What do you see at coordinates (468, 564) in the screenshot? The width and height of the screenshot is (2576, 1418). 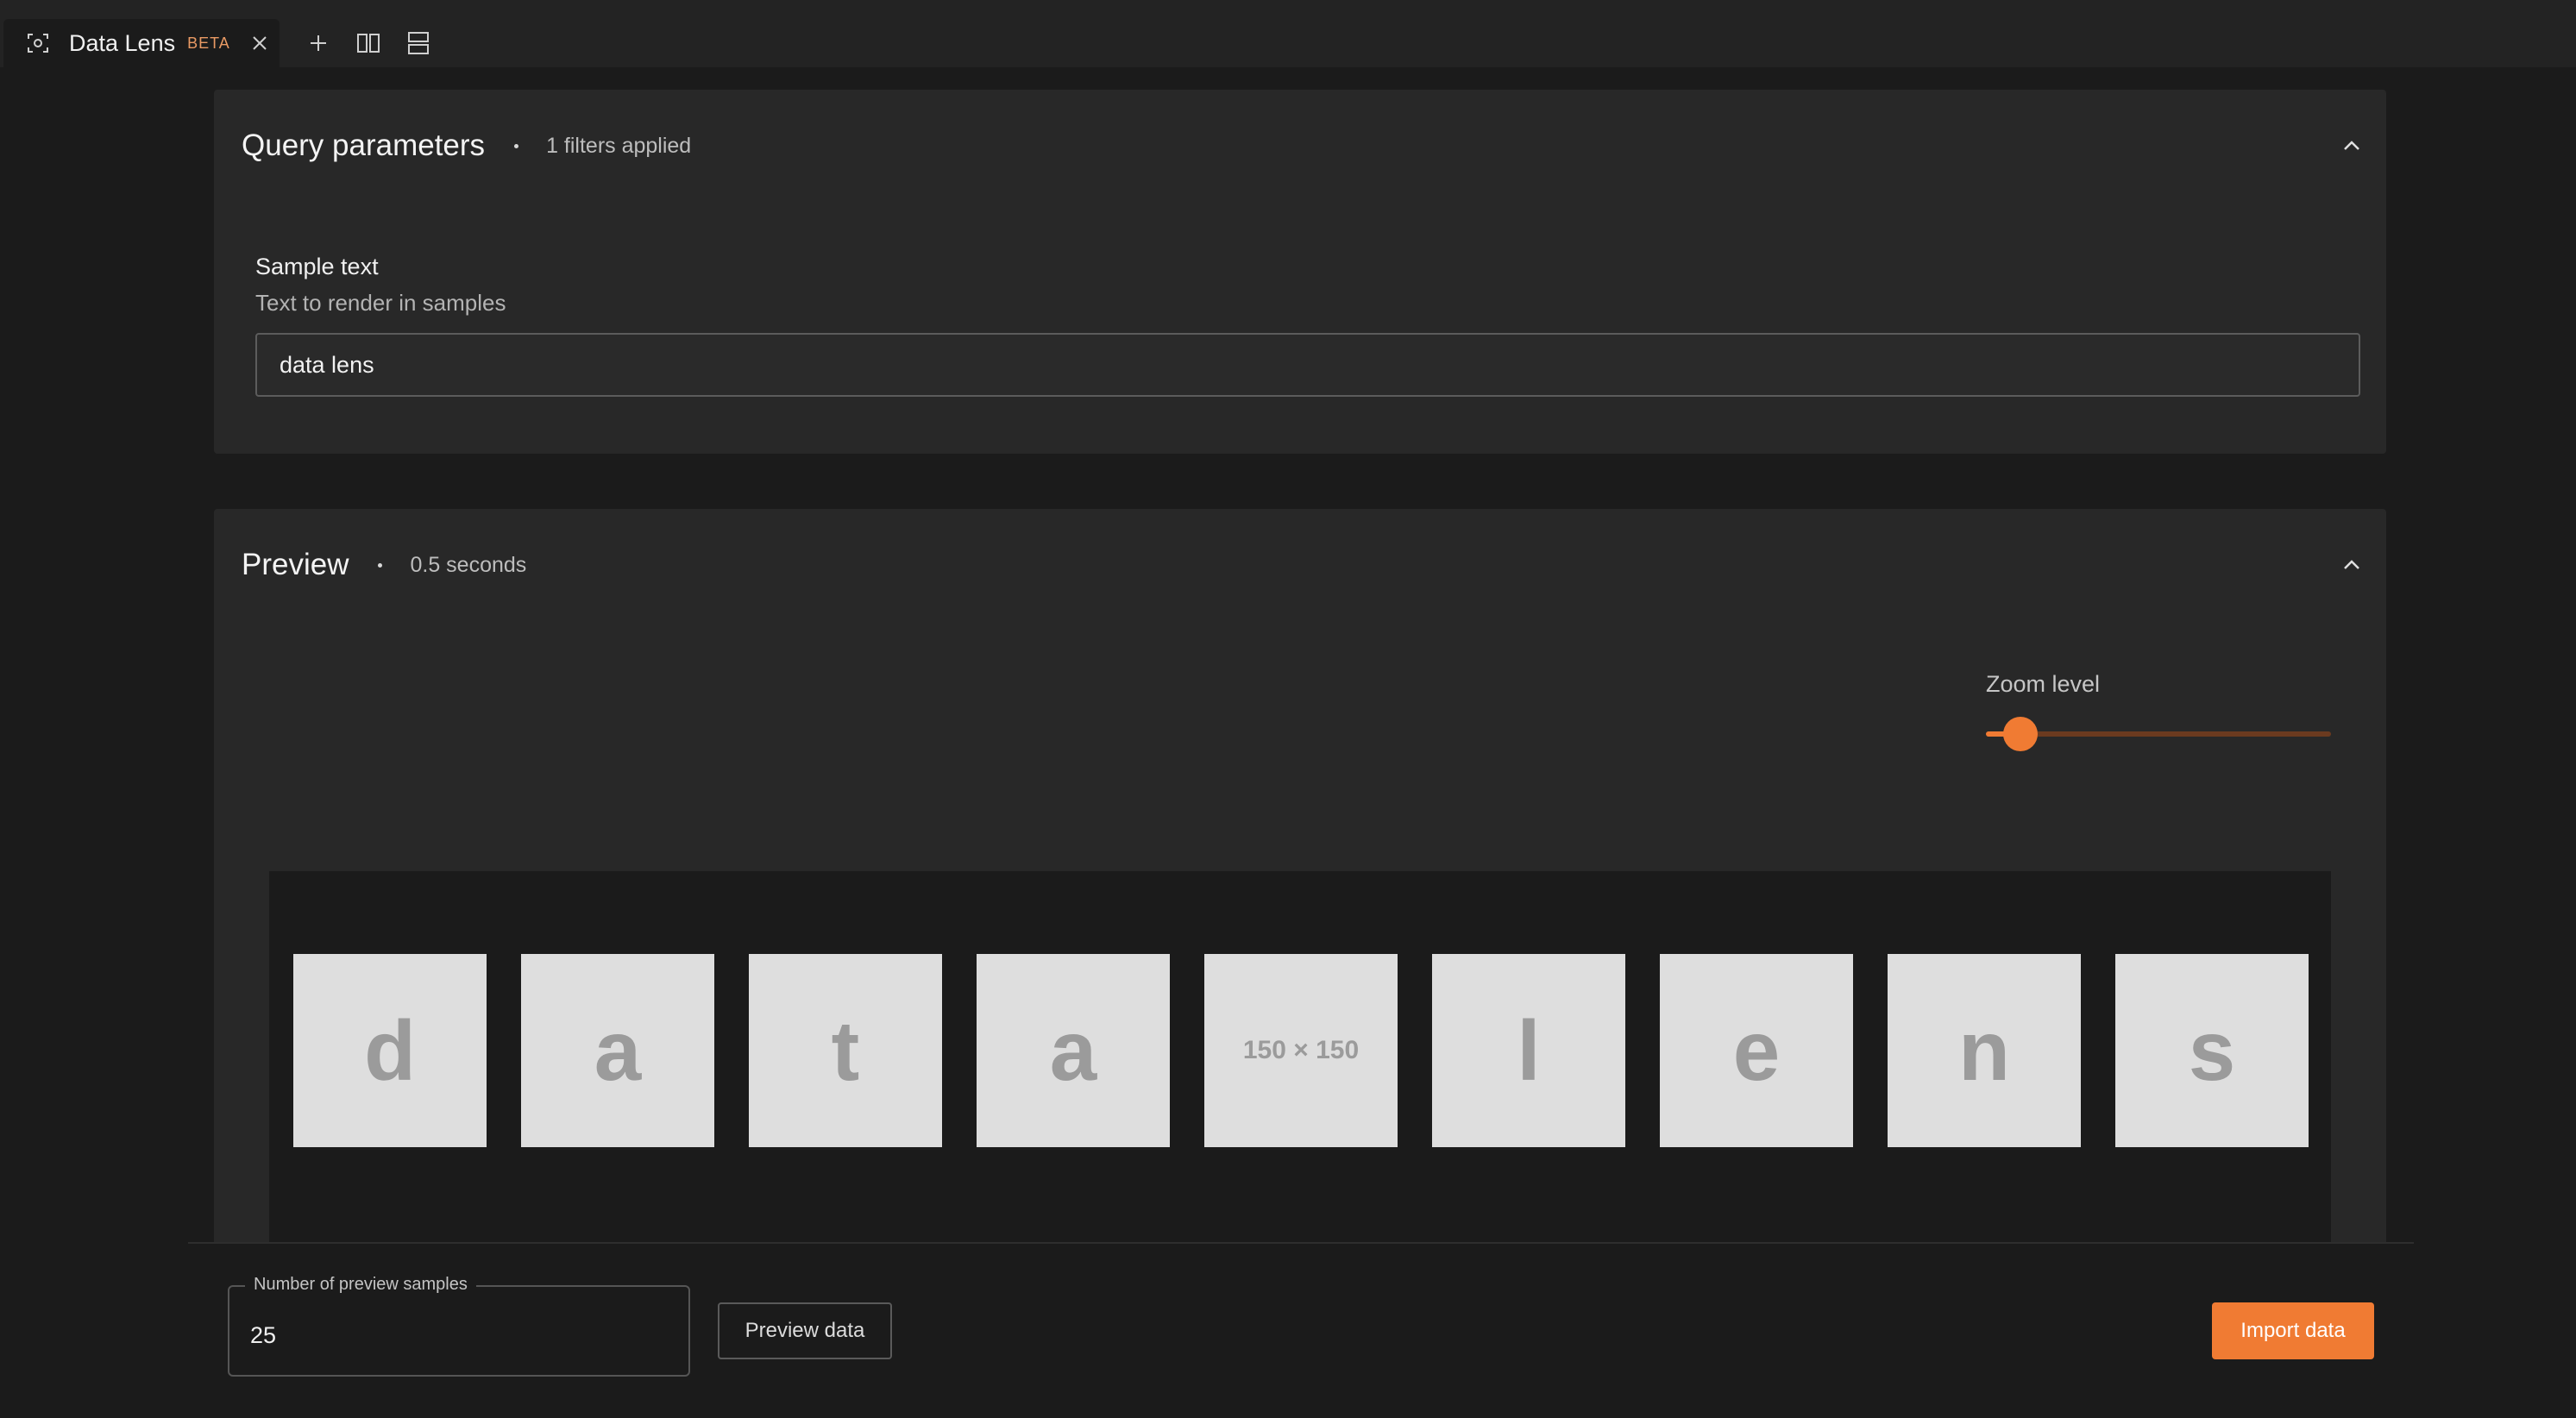 I see `preview-duration: 0.5 seconds` at bounding box center [468, 564].